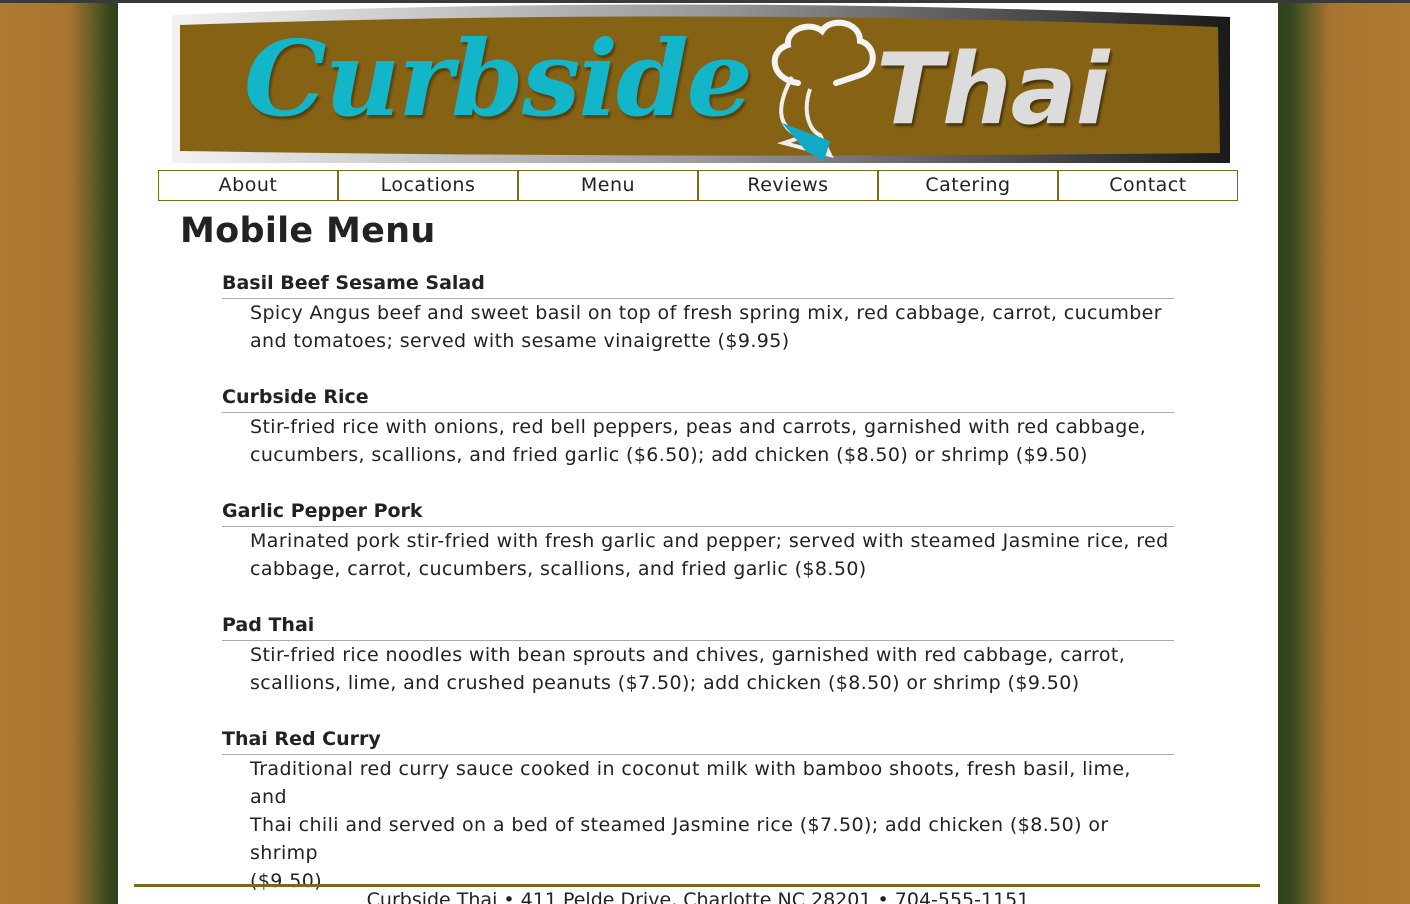 The image size is (1410, 904). I want to click on nav-catering: Catering, so click(968, 185).